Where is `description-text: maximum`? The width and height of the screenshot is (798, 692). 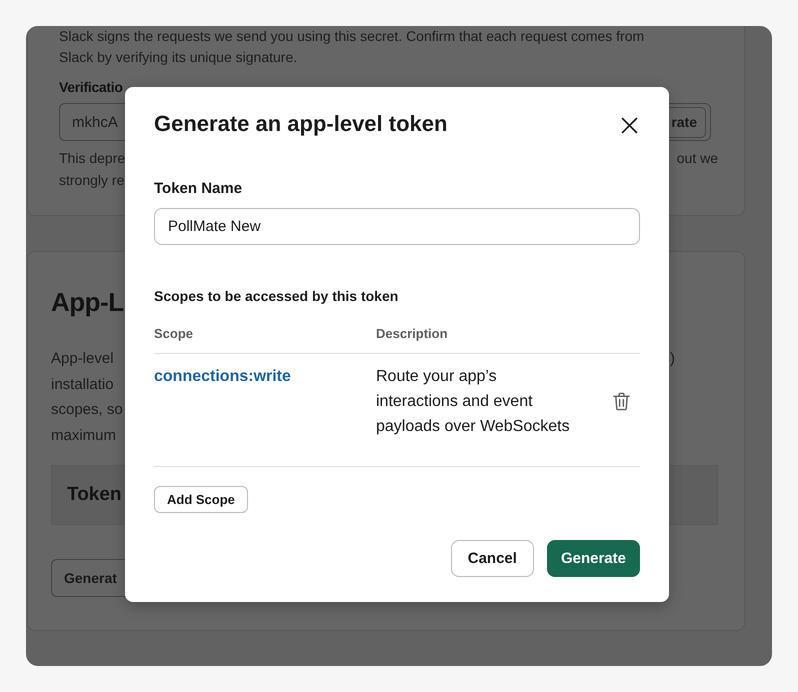
description-text: maximum is located at coordinates (83, 436).